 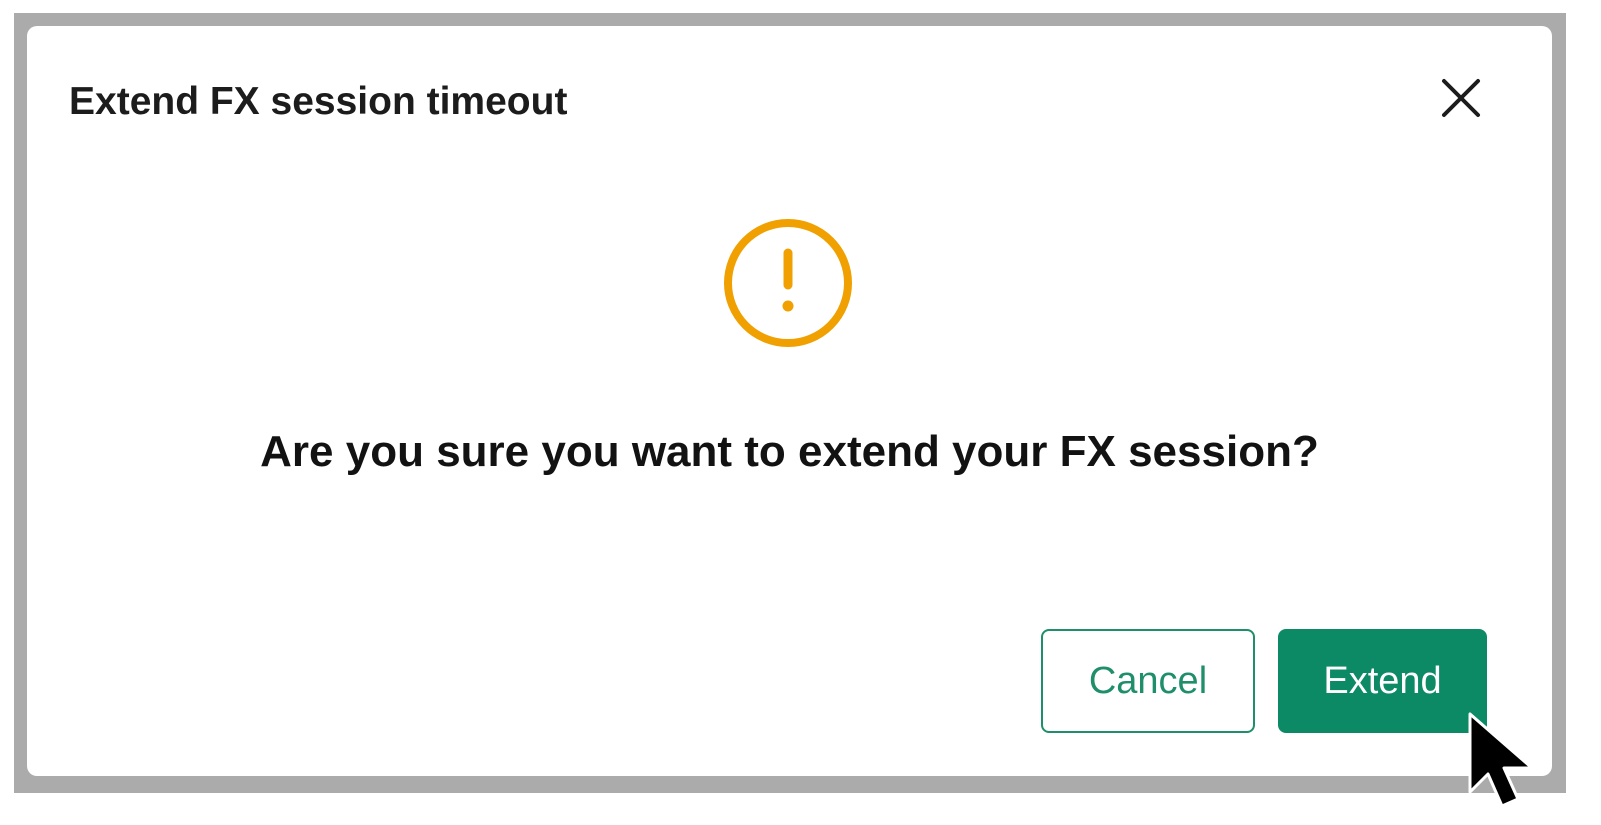 I want to click on warning-icon, so click(x=788, y=283).